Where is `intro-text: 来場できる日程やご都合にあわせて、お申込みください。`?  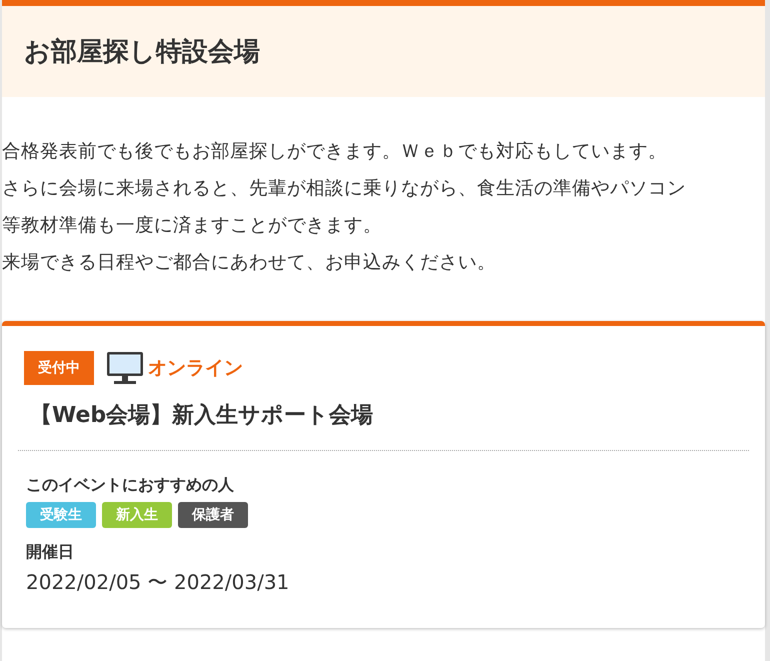
intro-text: 来場できる日程やご都合にあわせて、お申込みください。 is located at coordinates (249, 263).